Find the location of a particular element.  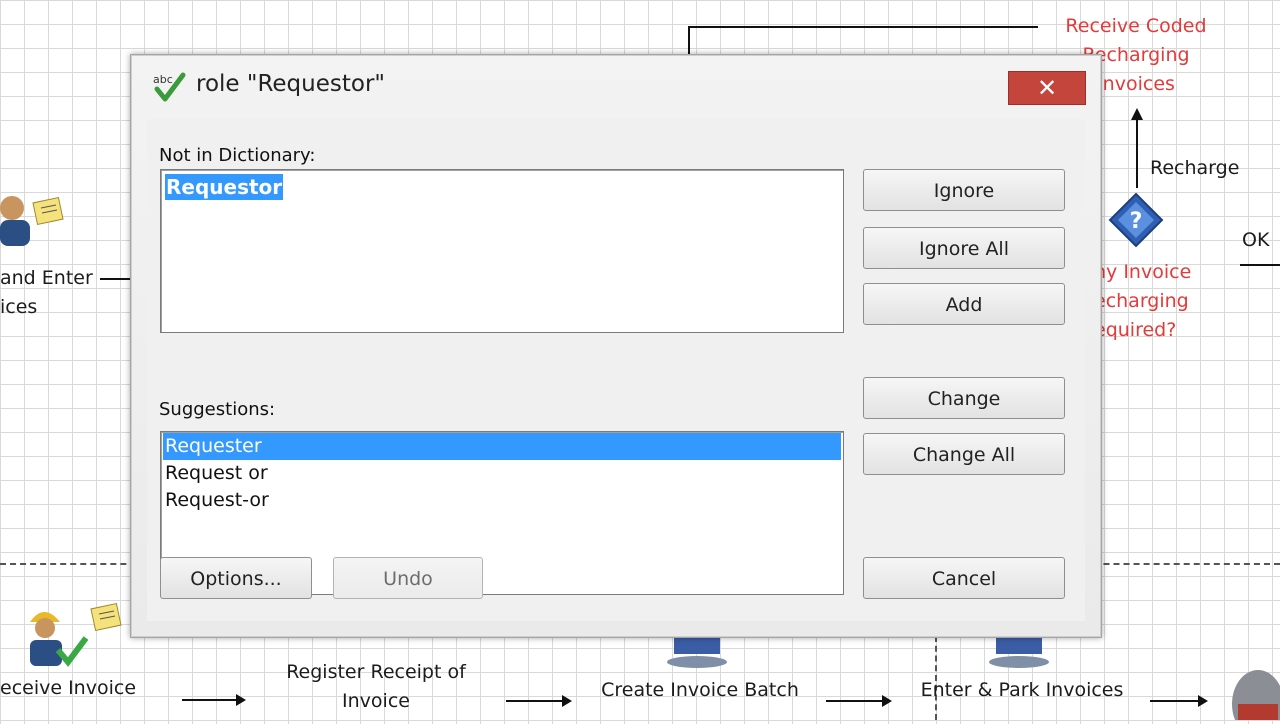

question-line-2: echarging is located at coordinates (1141, 301).